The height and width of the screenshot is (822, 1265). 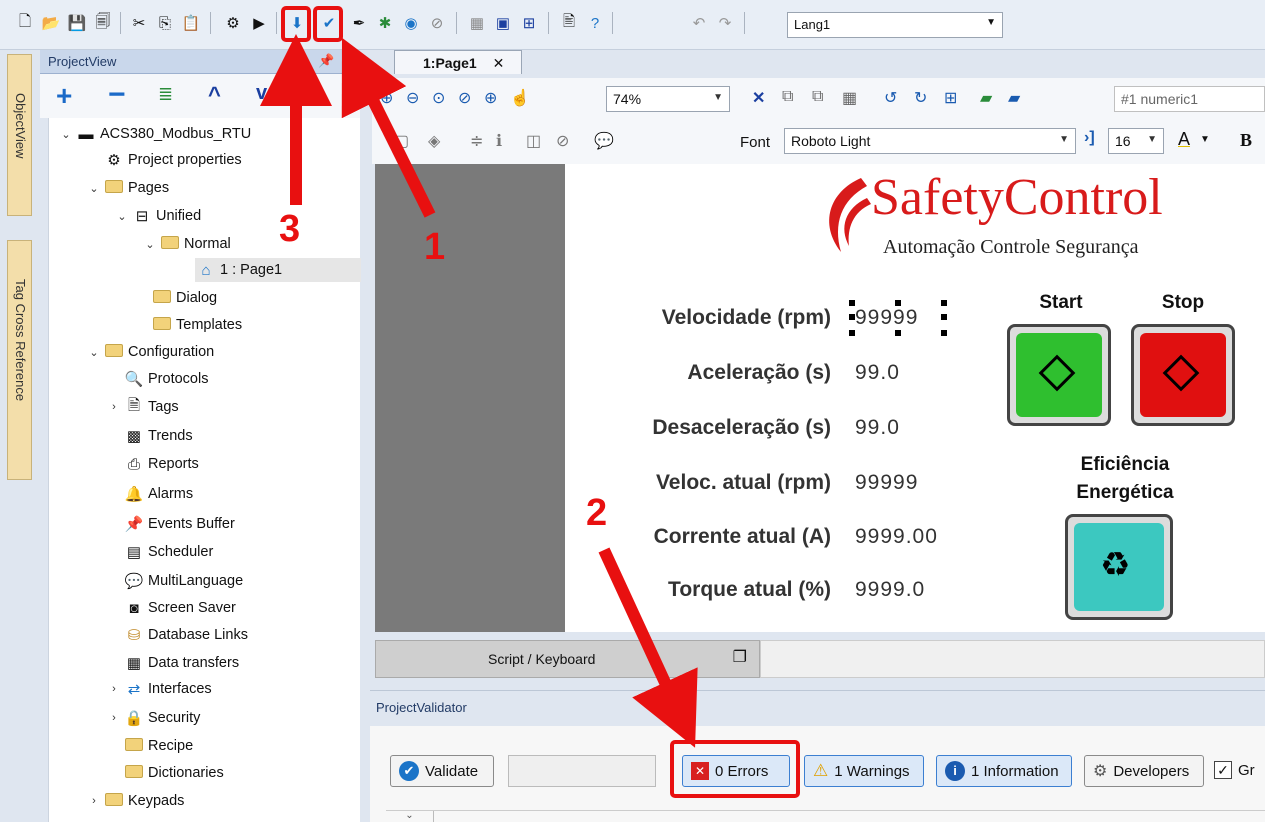 I want to click on annotation-number-2: 2, so click(x=597, y=513).